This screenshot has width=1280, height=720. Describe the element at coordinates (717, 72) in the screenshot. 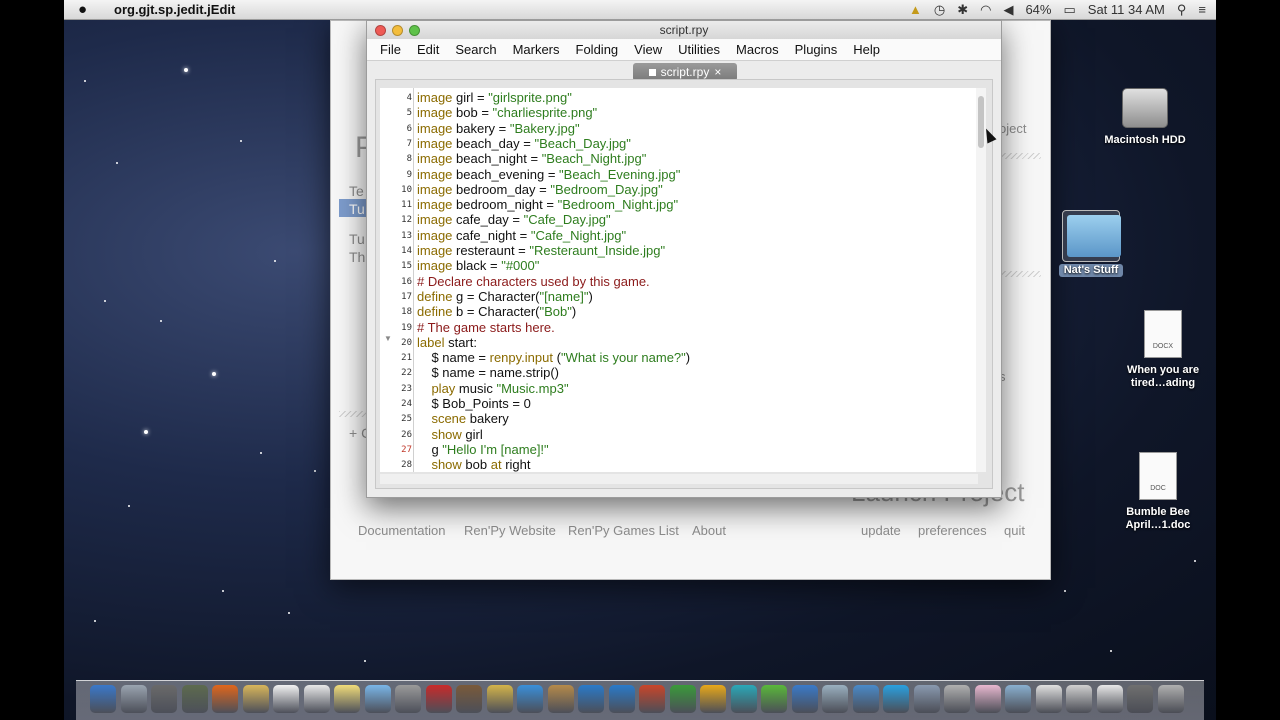

I see `tab-close-icon: ×` at that location.